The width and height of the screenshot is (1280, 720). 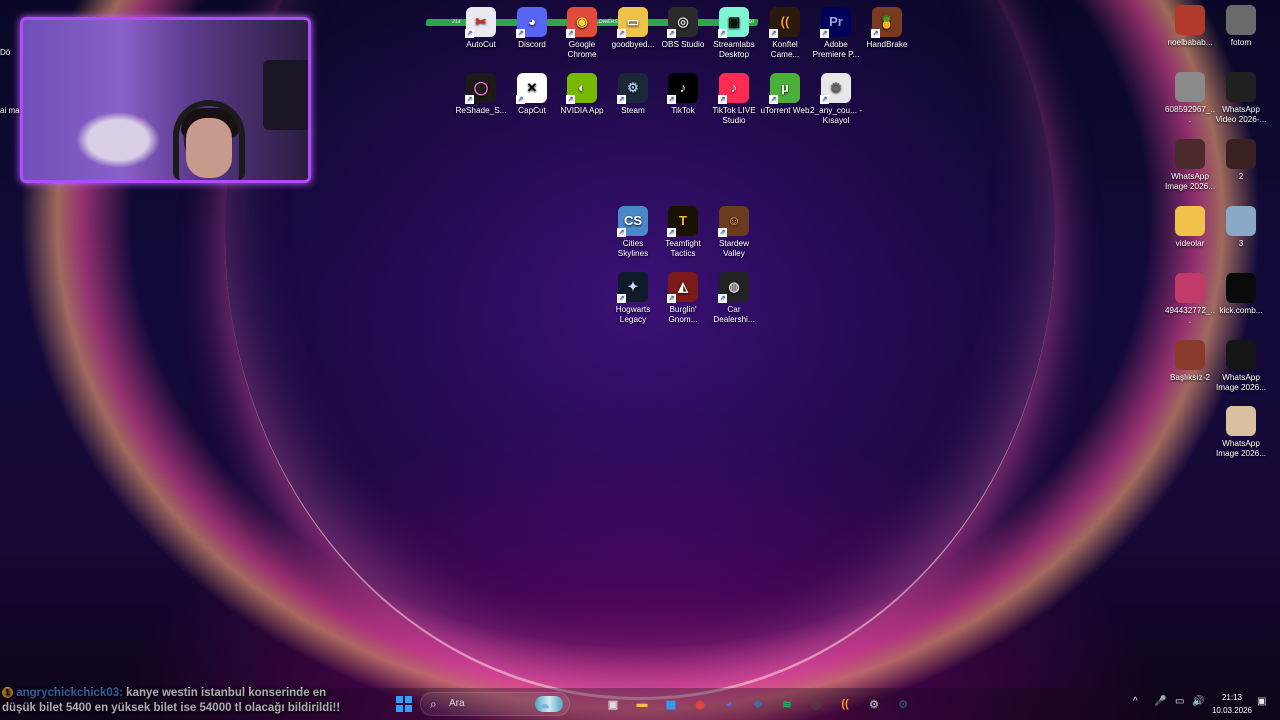 What do you see at coordinates (1241, 20) in the screenshot?
I see `fotom-icon` at bounding box center [1241, 20].